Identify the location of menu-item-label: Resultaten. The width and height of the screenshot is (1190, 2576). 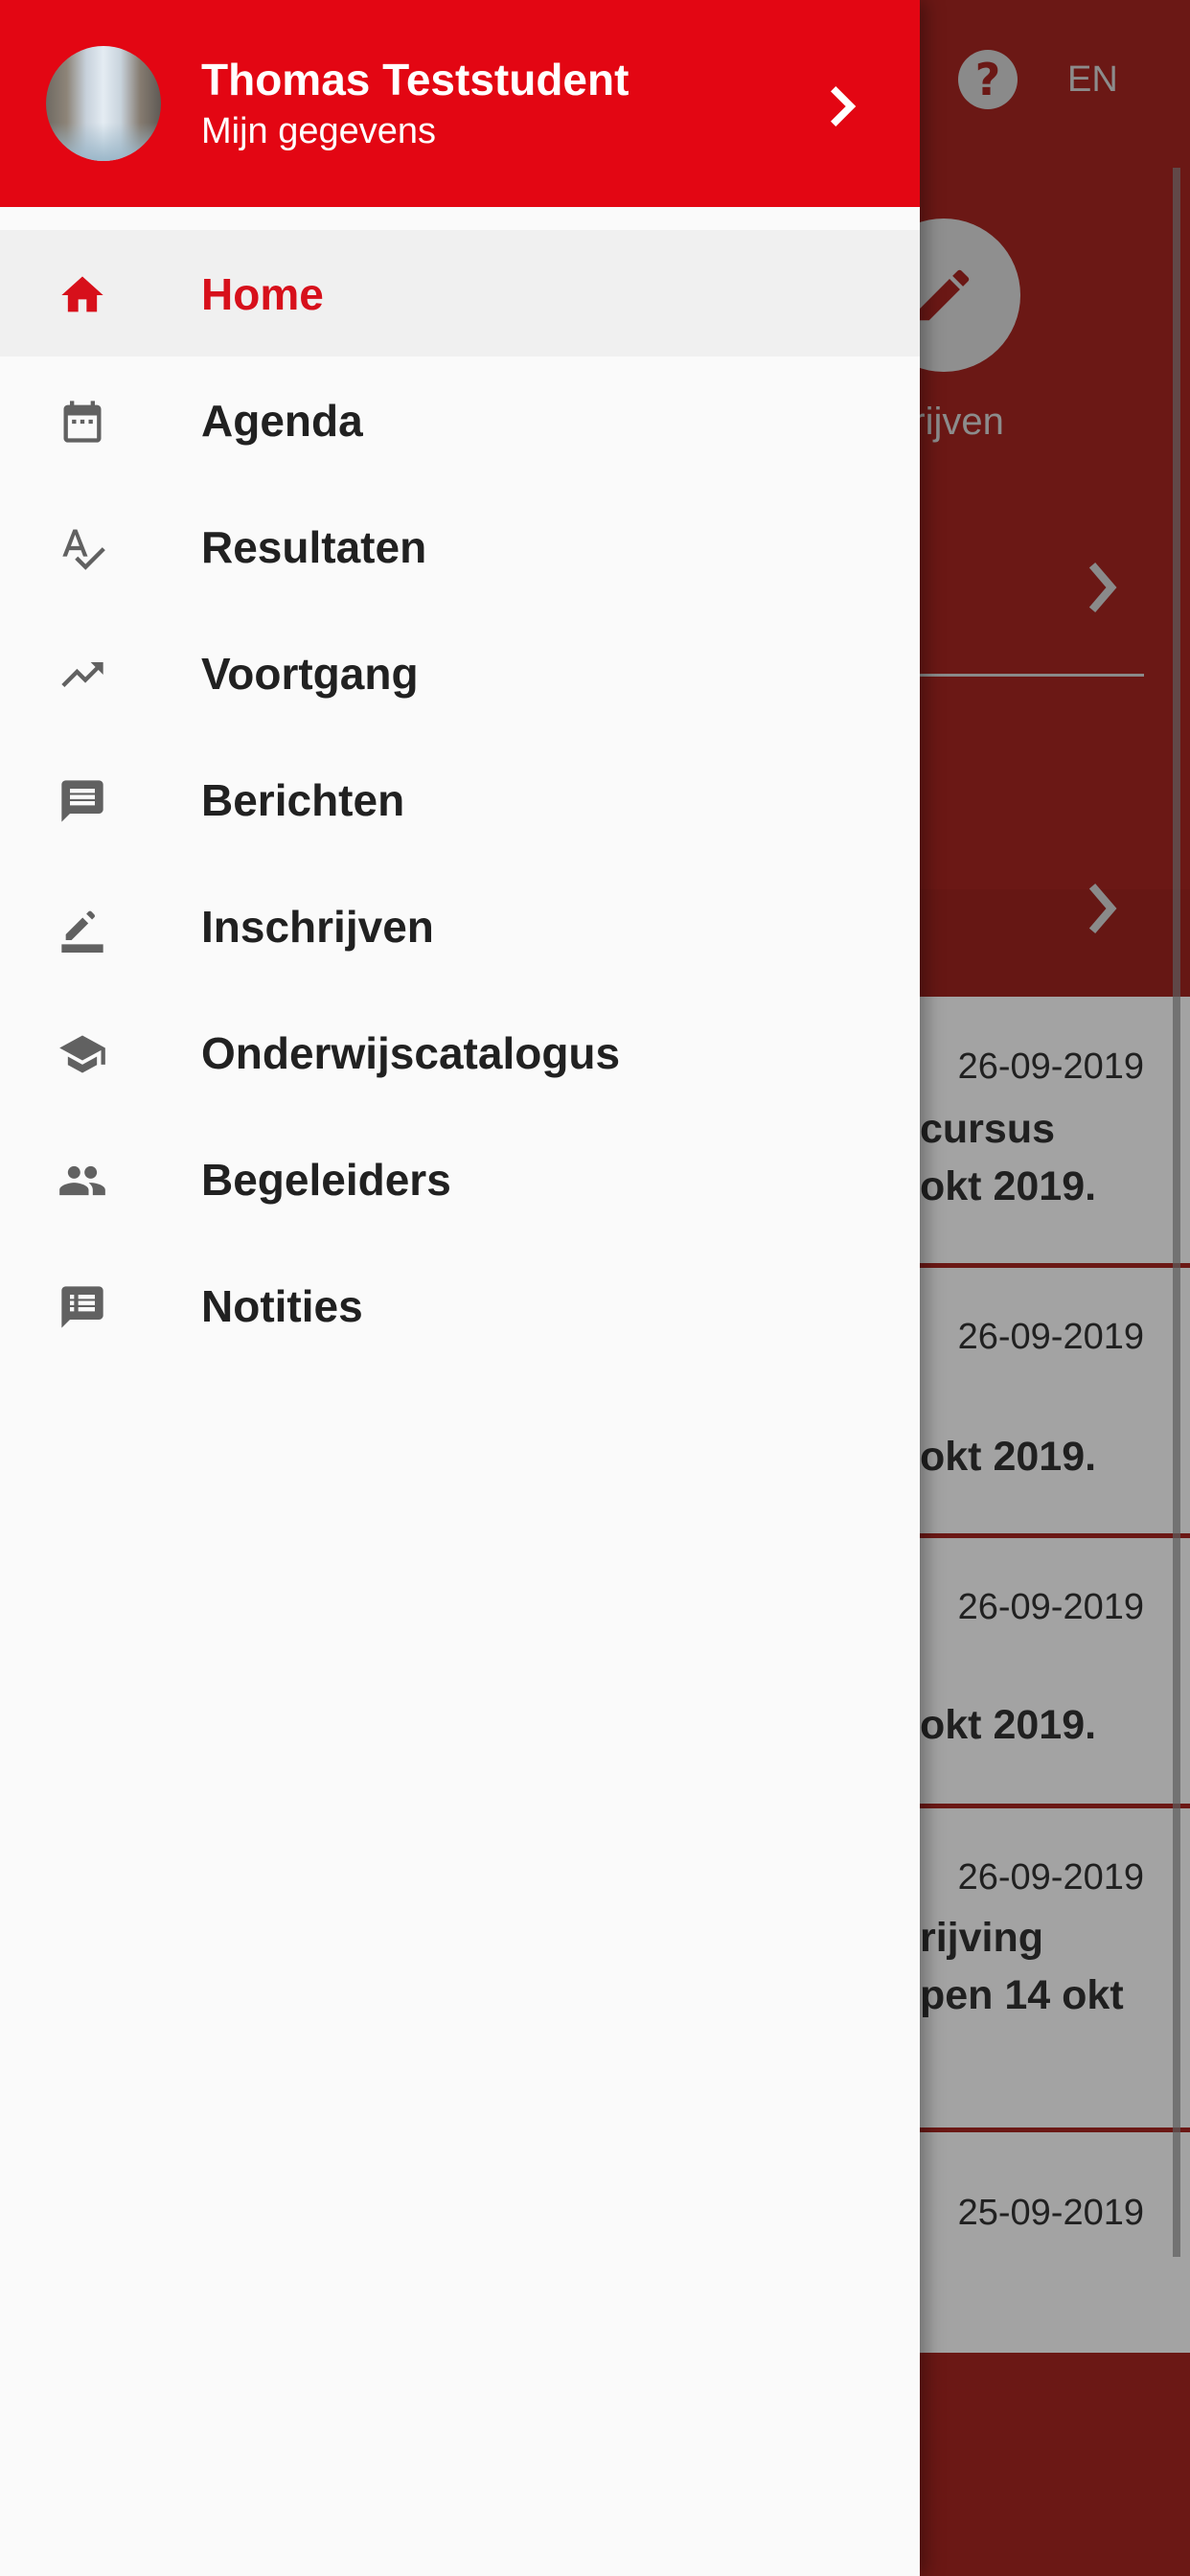
(314, 547).